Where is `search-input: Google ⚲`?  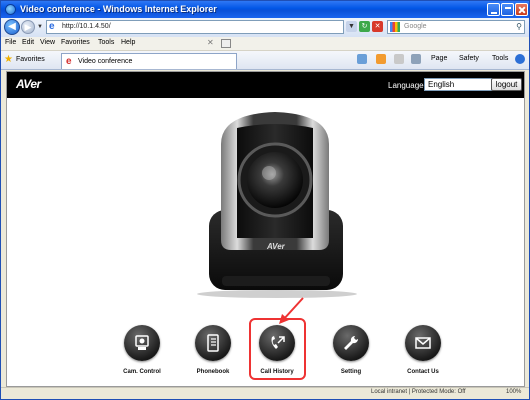 search-input: Google ⚲ is located at coordinates (456, 27).